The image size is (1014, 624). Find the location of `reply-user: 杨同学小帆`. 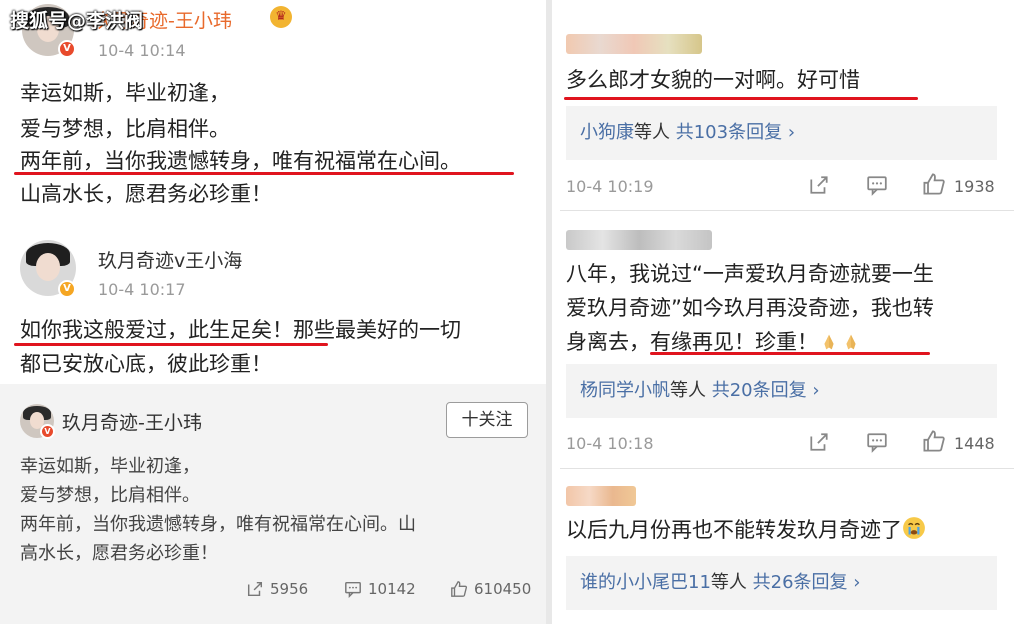

reply-user: 杨同学小帆 is located at coordinates (625, 390).